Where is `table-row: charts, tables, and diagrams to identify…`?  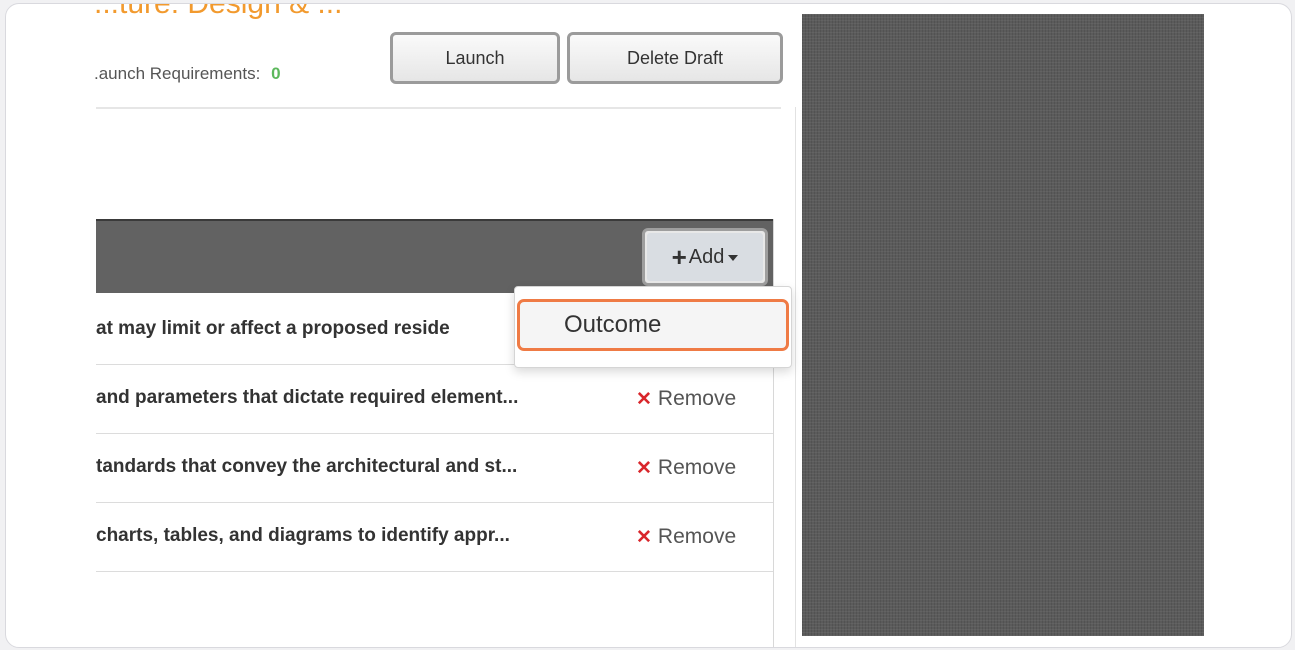 table-row: charts, tables, and diagrams to identify… is located at coordinates (435, 537).